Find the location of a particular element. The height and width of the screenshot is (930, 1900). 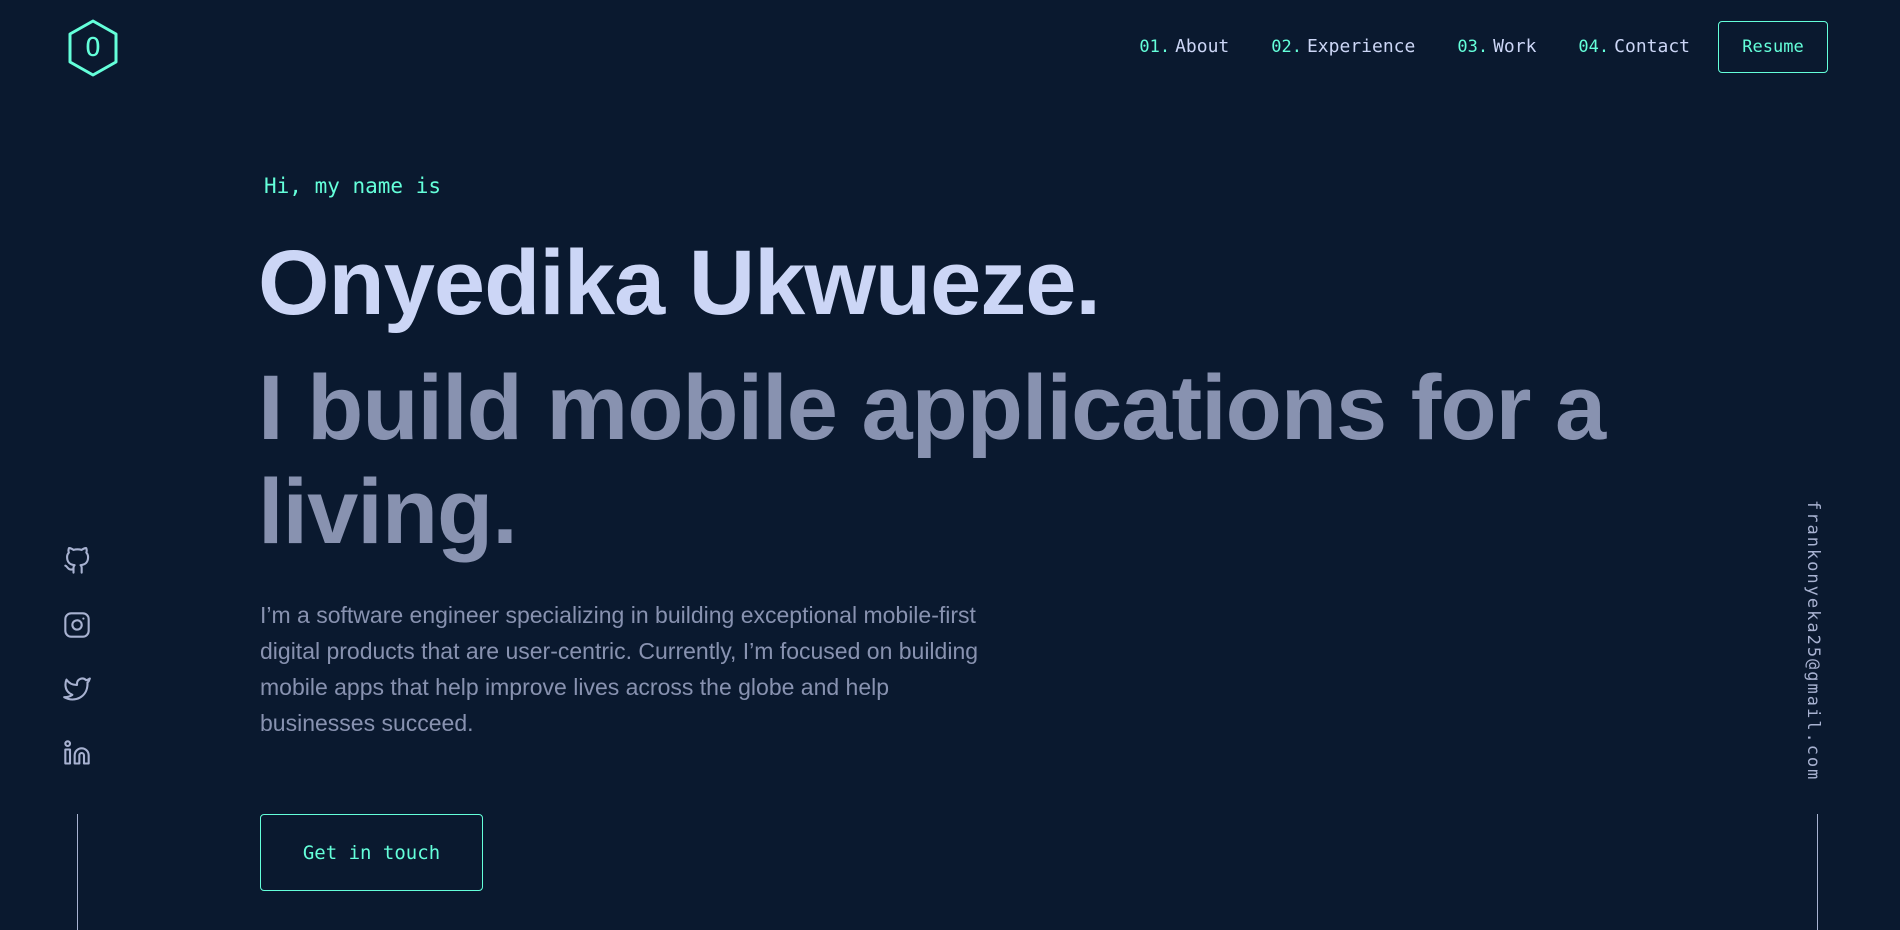

social-links is located at coordinates (77, 674).